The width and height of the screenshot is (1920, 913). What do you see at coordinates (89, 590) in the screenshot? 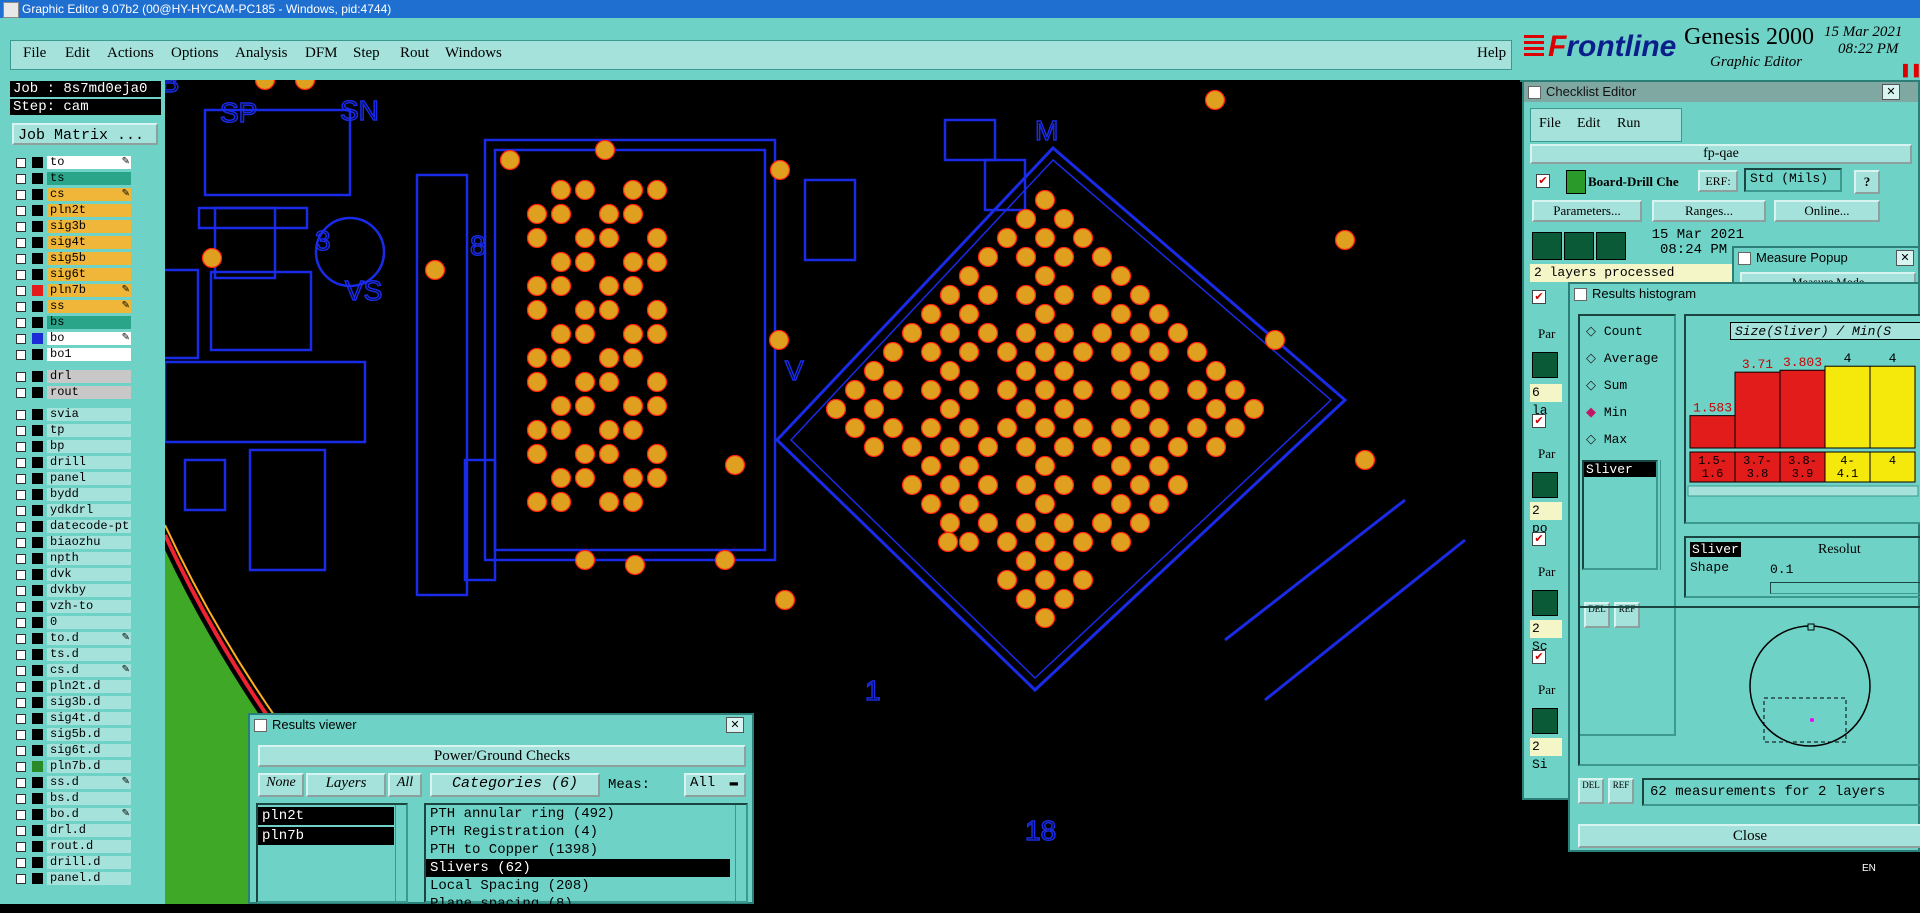
I see `layer-name: dvkby` at bounding box center [89, 590].